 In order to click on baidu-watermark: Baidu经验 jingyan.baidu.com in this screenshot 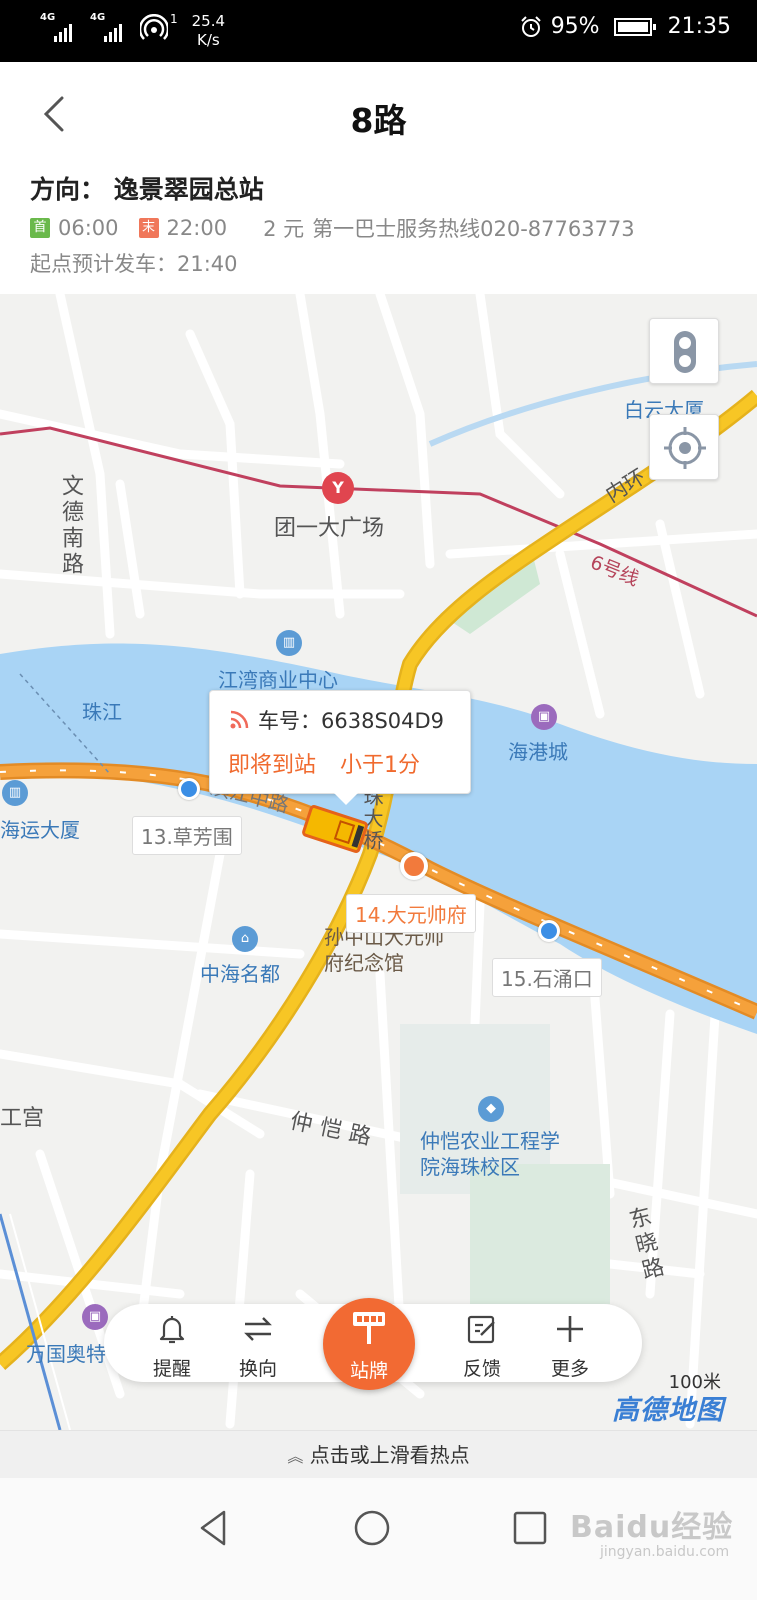, I will do `click(651, 1531)`.